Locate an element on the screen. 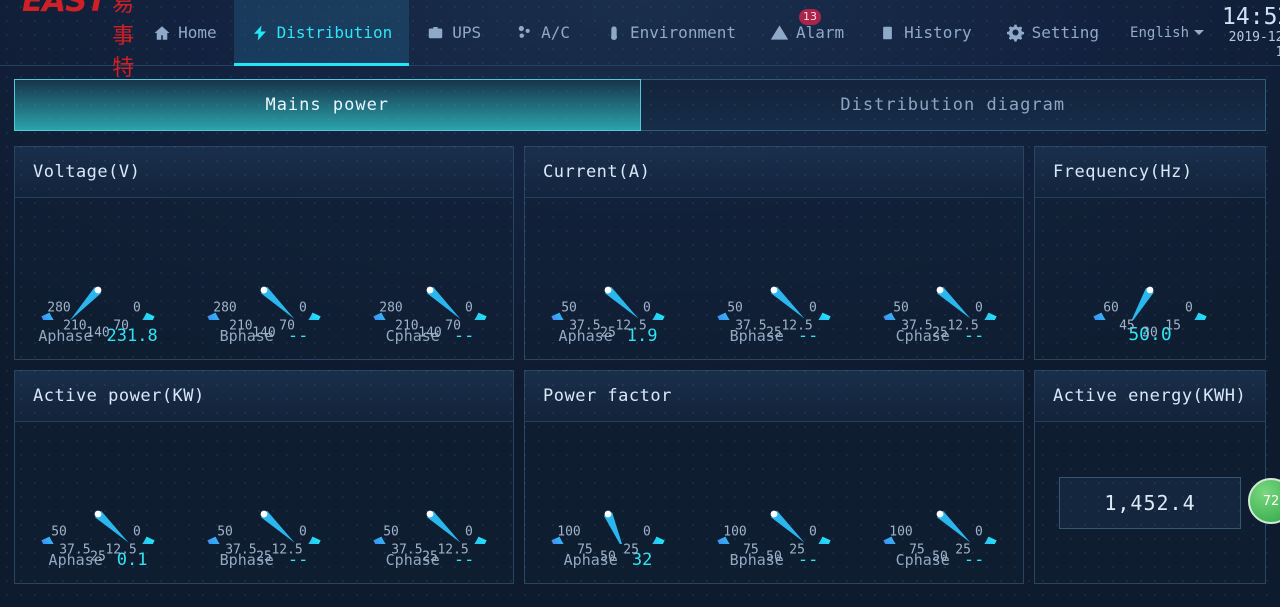 This screenshot has height=607, width=1280. nav-item-label: History is located at coordinates (938, 32).